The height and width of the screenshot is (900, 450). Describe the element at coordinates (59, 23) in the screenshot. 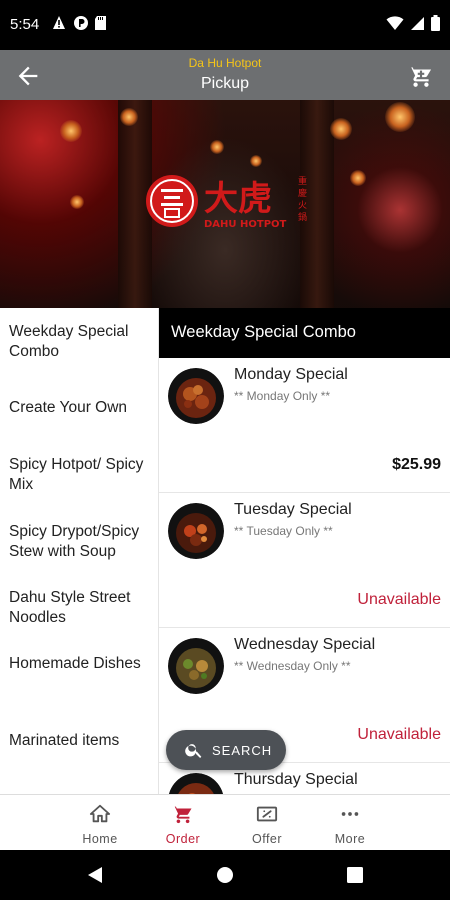

I see `warning-icon` at that location.